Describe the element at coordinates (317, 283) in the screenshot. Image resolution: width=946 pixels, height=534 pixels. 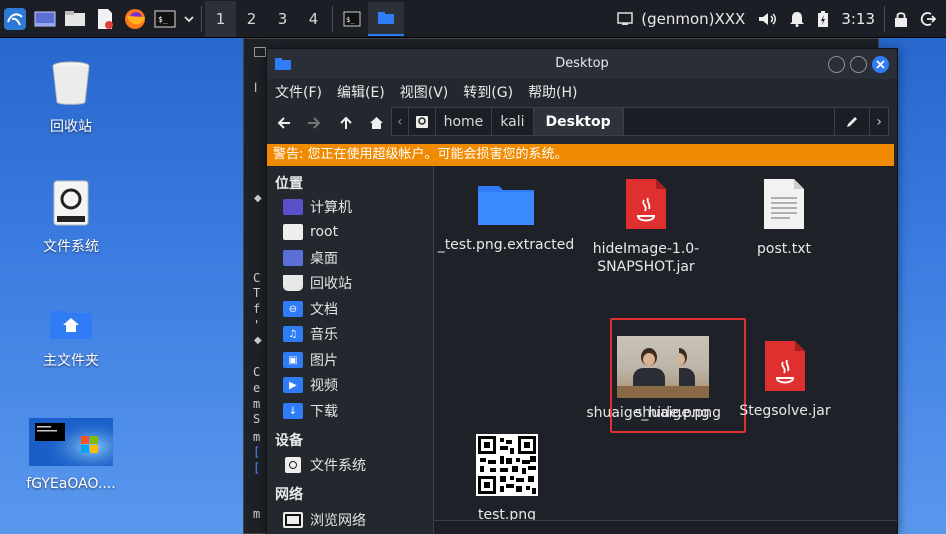
I see `sidebar-item-trash: 回收站` at that location.